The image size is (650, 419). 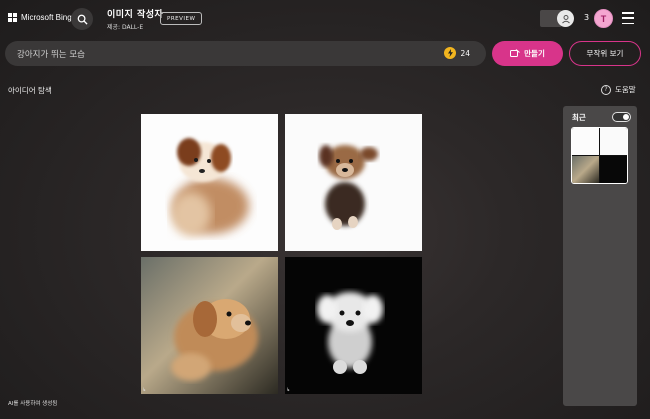 What do you see at coordinates (629, 18) in the screenshot?
I see `hamburger-menu-icon` at bounding box center [629, 18].